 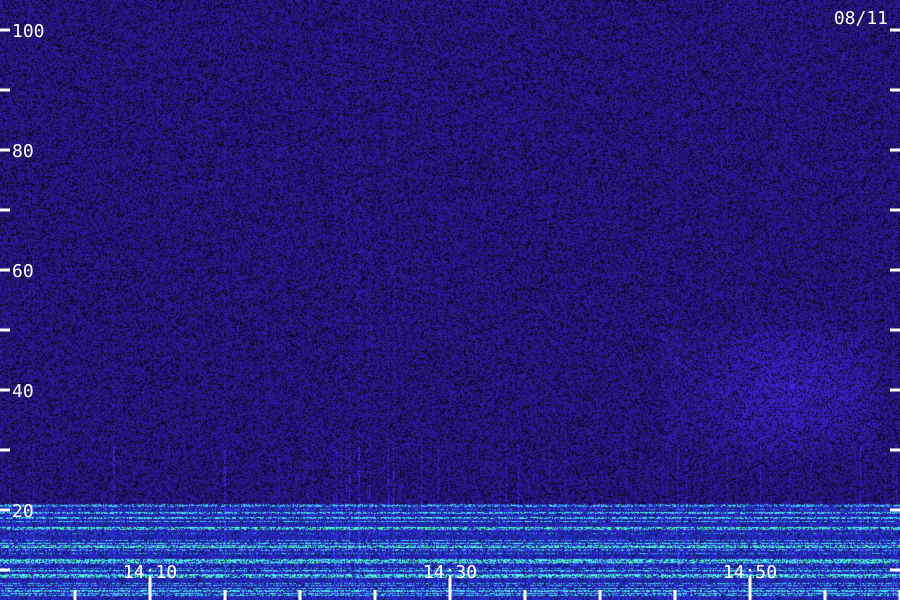 What do you see at coordinates (22, 296) in the screenshot?
I see `y-axis-left: 100 80 60 40 20` at bounding box center [22, 296].